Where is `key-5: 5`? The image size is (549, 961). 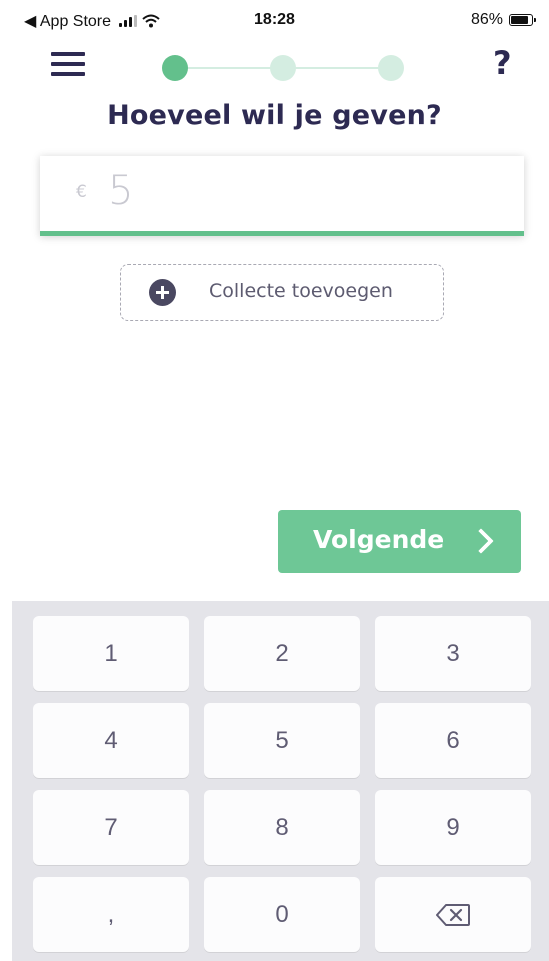 key-5: 5 is located at coordinates (282, 740).